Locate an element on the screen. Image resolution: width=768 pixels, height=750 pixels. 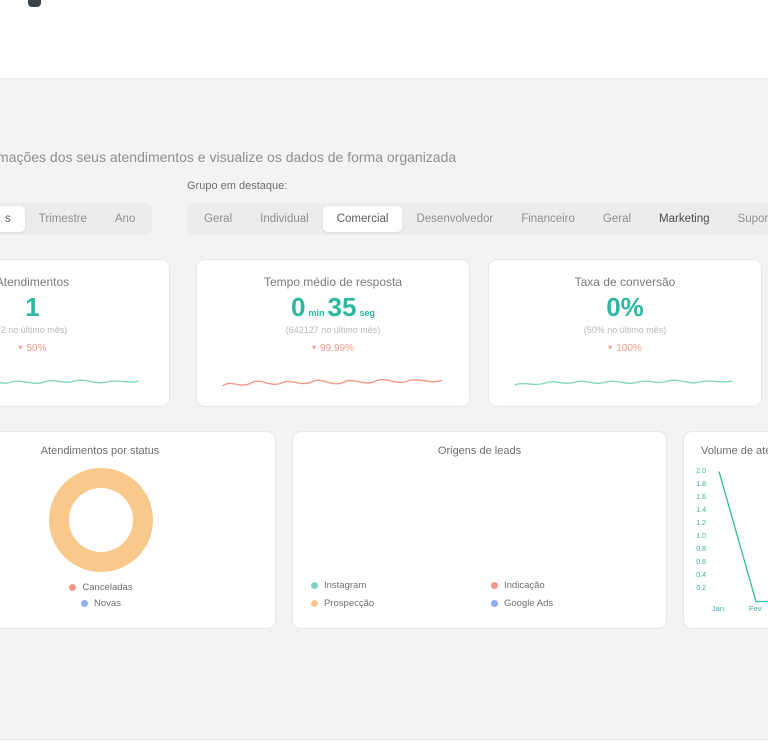
volume-x-tick: Jan. is located at coordinates (719, 608).